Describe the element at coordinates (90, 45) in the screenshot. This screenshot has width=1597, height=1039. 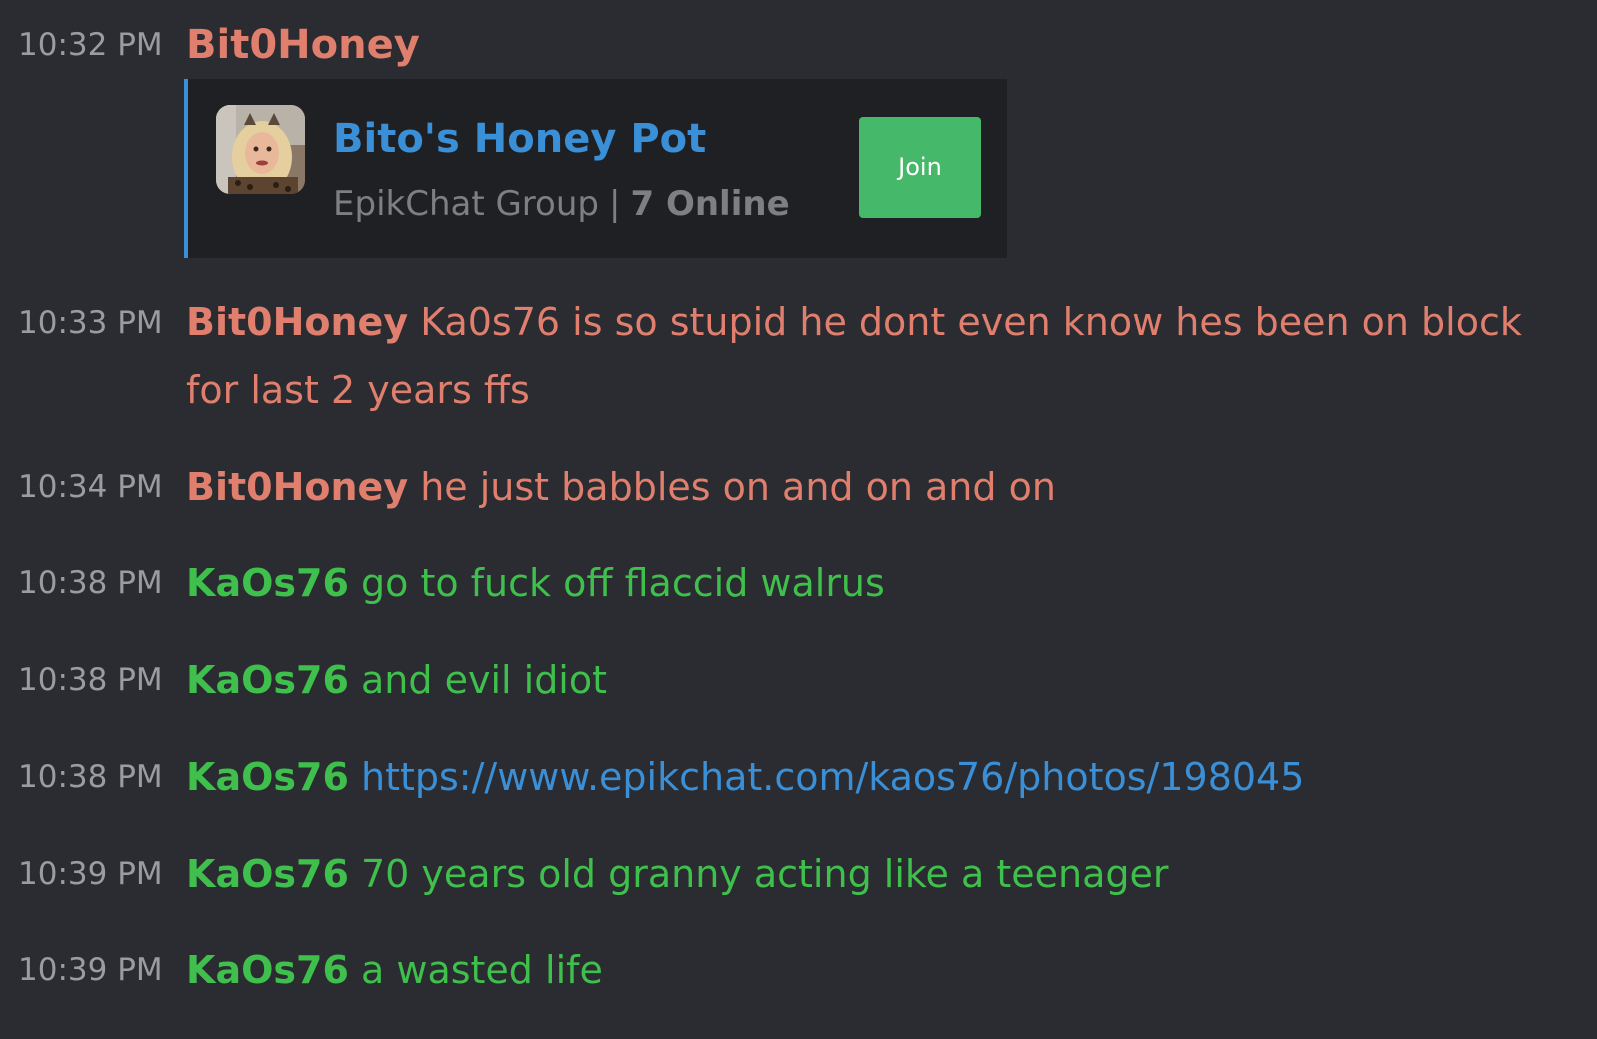
I see `message-timestamp: 10:32 PM` at that location.